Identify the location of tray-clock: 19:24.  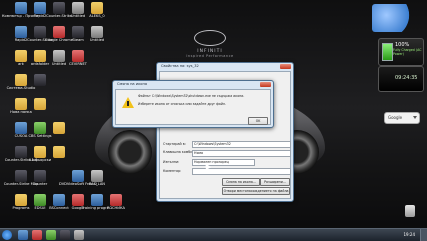
(409, 234).